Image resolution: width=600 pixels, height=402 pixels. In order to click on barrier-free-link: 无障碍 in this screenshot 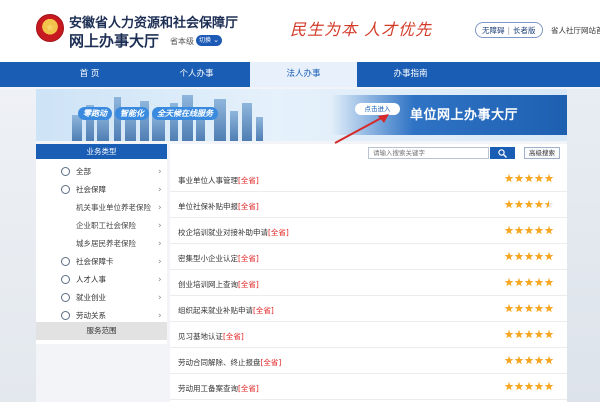, I will do `click(493, 30)`.